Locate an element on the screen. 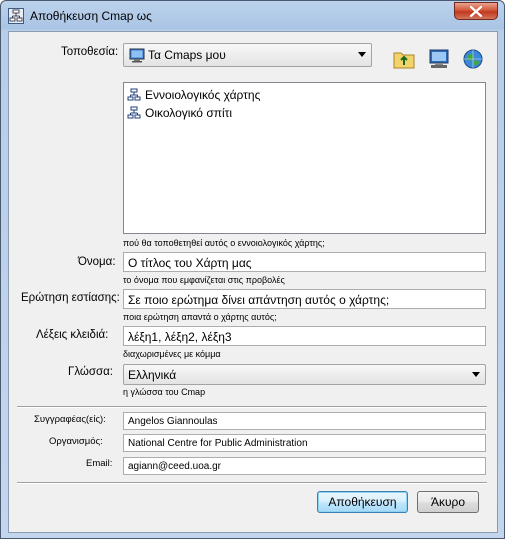 The height and width of the screenshot is (539, 505). name-input: Ο τίτλος του Χάρτη μας is located at coordinates (304, 262).